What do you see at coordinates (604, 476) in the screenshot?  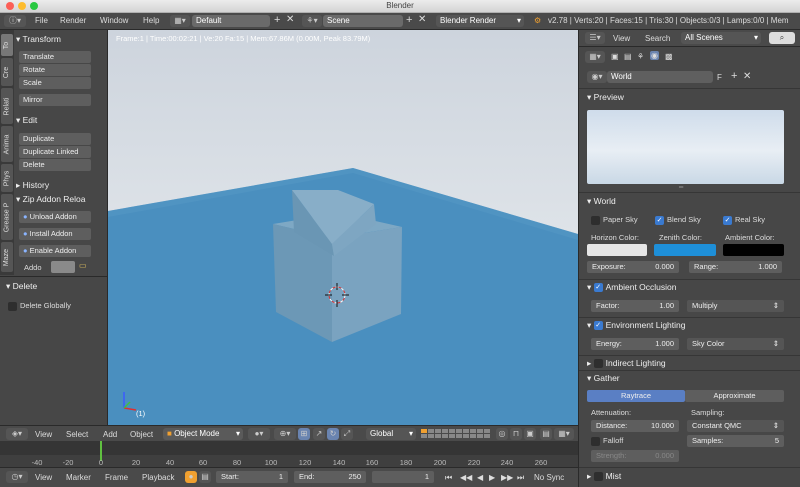 I see `mist-panel-header: ▸ Mist` at bounding box center [604, 476].